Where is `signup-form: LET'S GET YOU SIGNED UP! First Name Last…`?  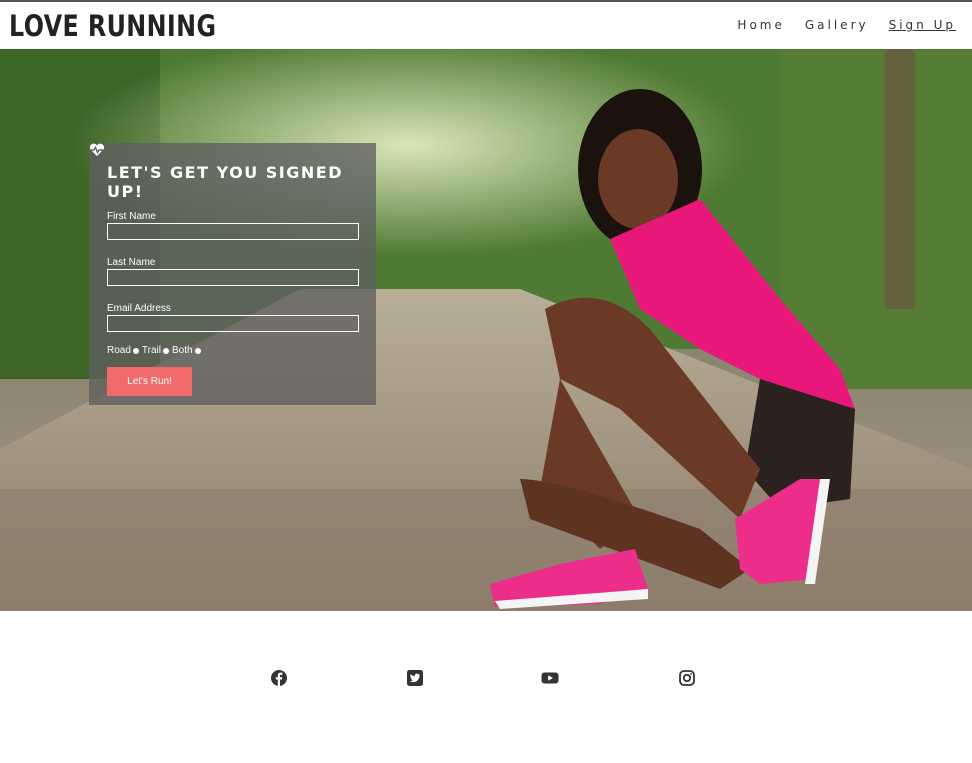
signup-form: LET'S GET YOU SIGNED UP! First Name Last… is located at coordinates (232, 274).